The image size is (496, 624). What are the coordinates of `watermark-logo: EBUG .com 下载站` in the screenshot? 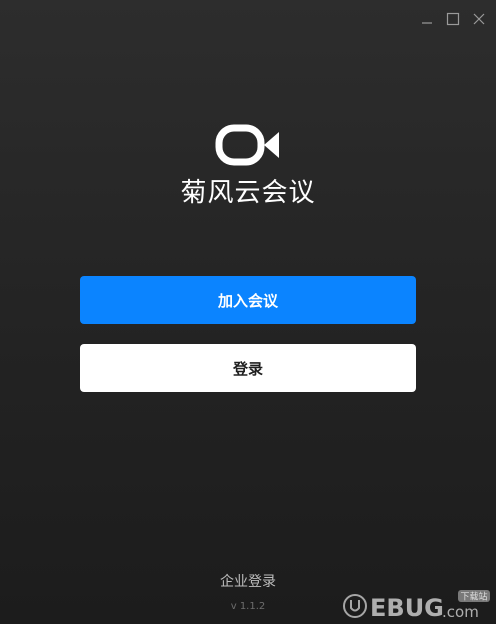 It's located at (416, 606).